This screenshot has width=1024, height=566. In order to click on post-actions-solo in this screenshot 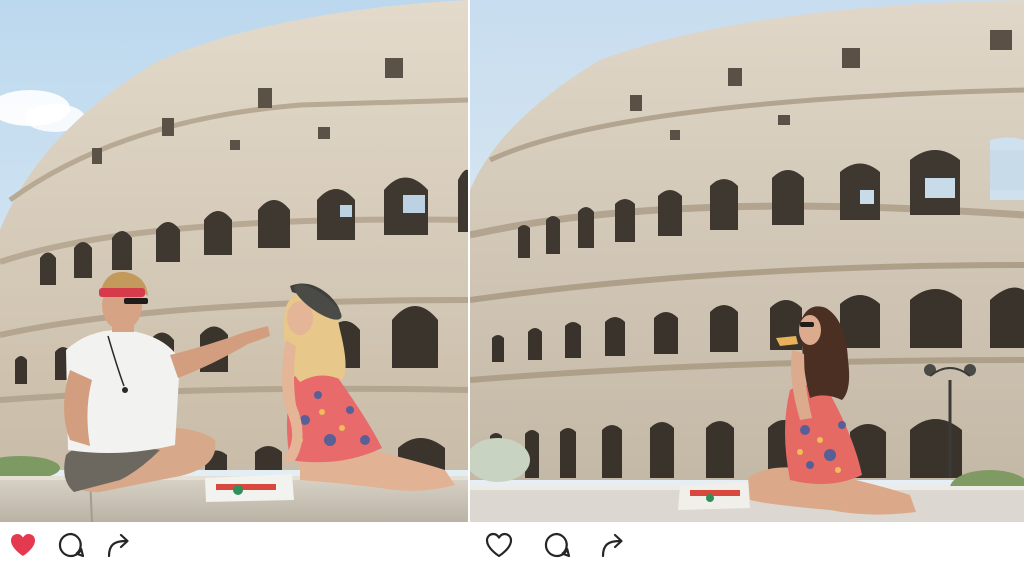, I will do `click(747, 544)`.